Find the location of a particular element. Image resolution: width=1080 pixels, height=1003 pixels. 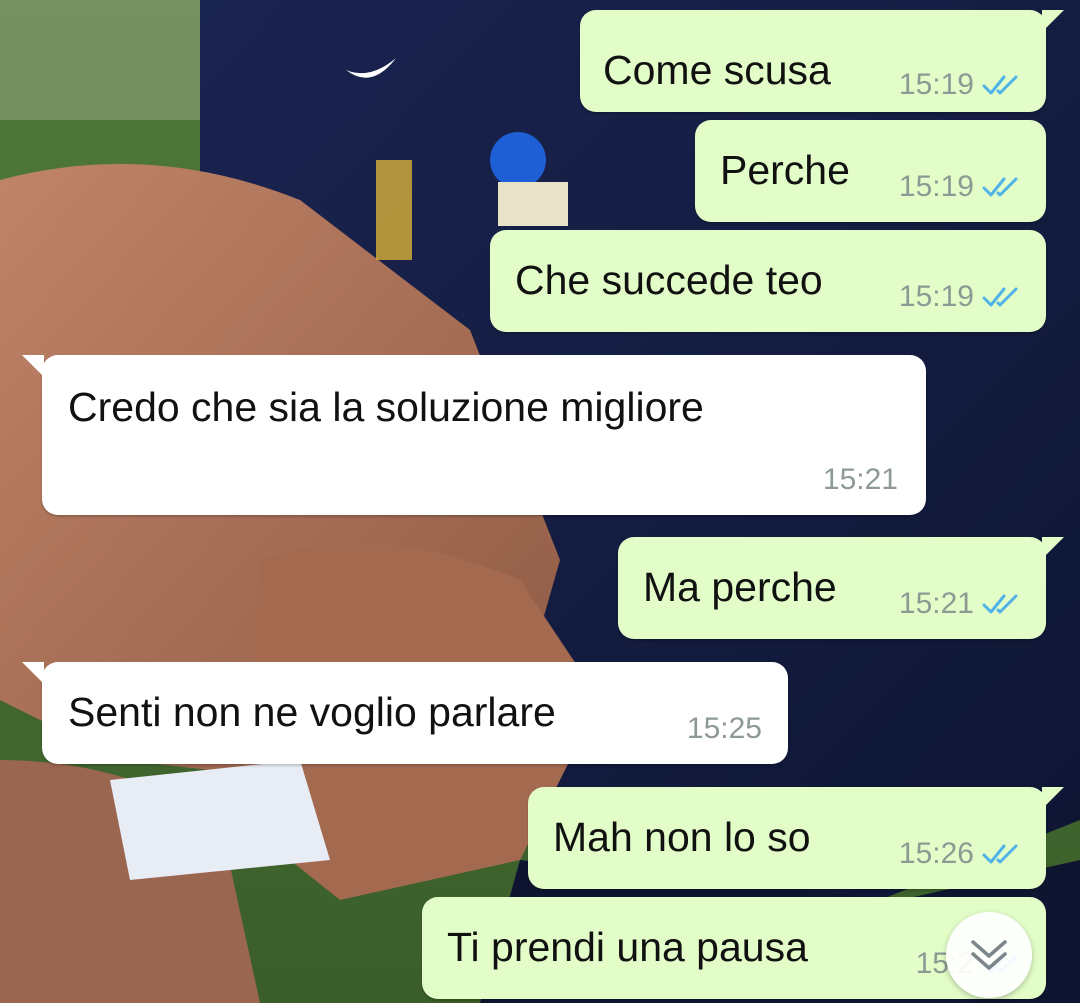

message-text: Che succede teo is located at coordinates (669, 280).